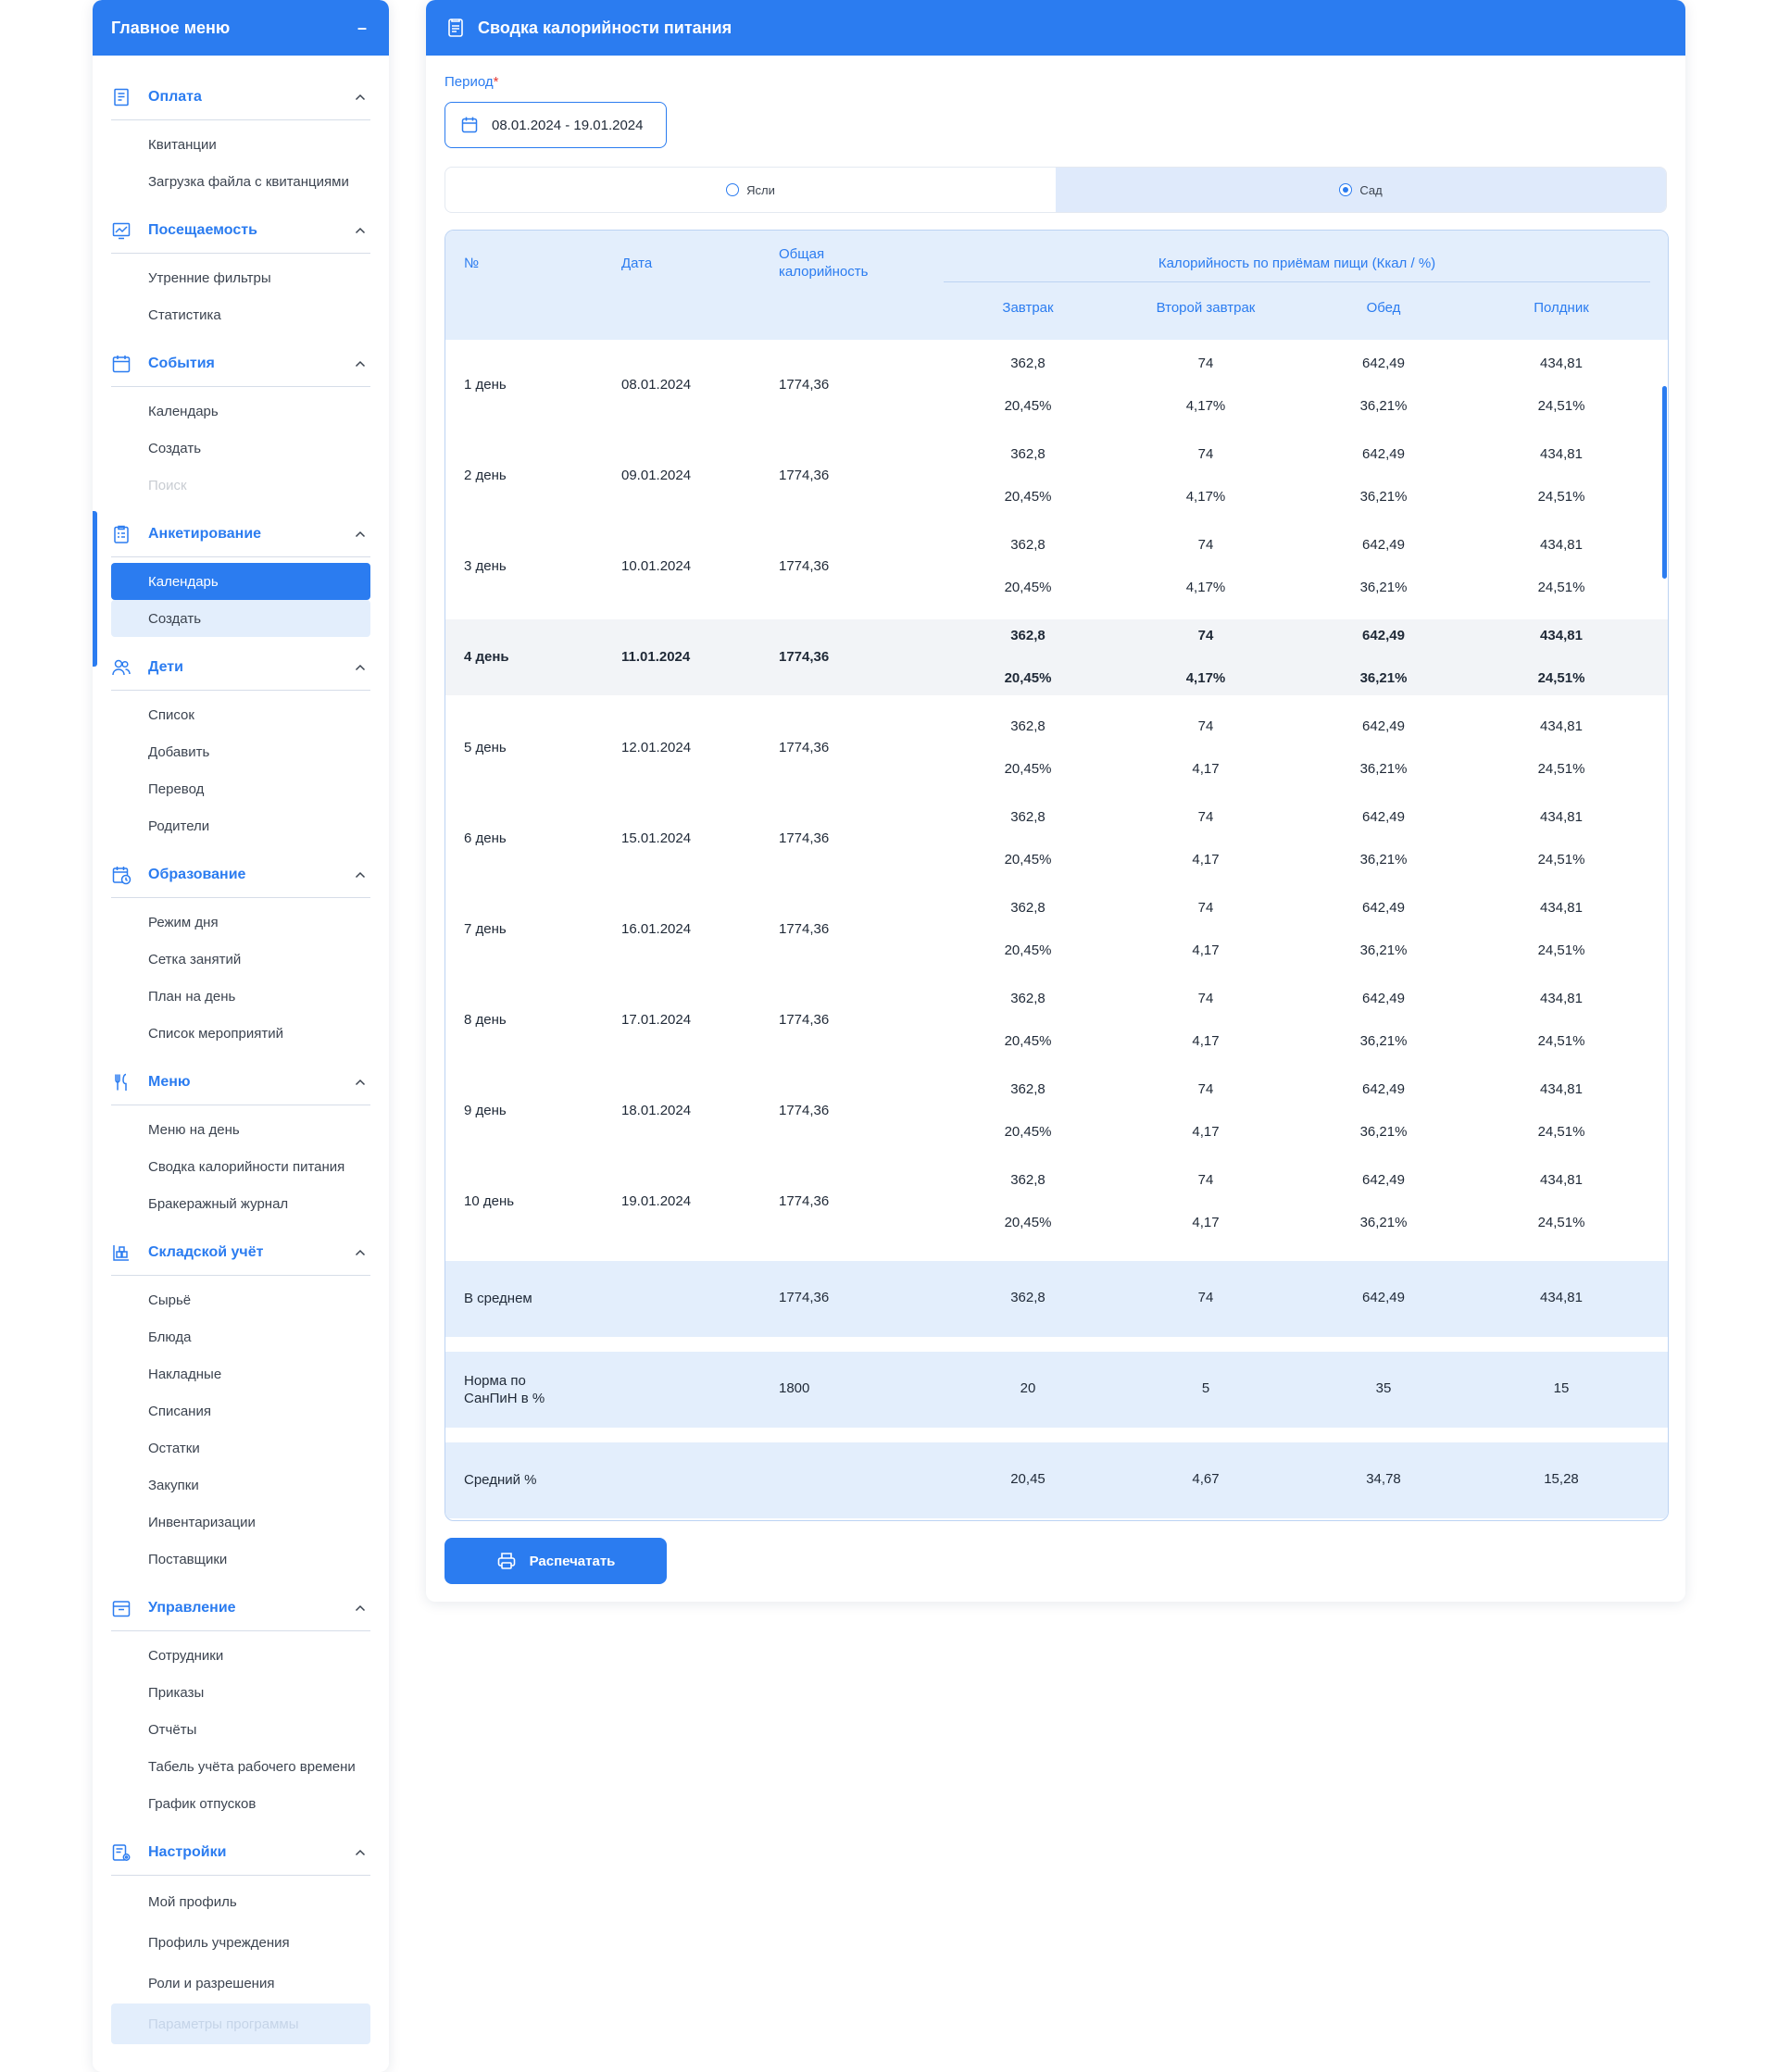 The height and width of the screenshot is (2072, 1778). I want to click on sidebar-item: Профиль учреждения, so click(240, 1942).